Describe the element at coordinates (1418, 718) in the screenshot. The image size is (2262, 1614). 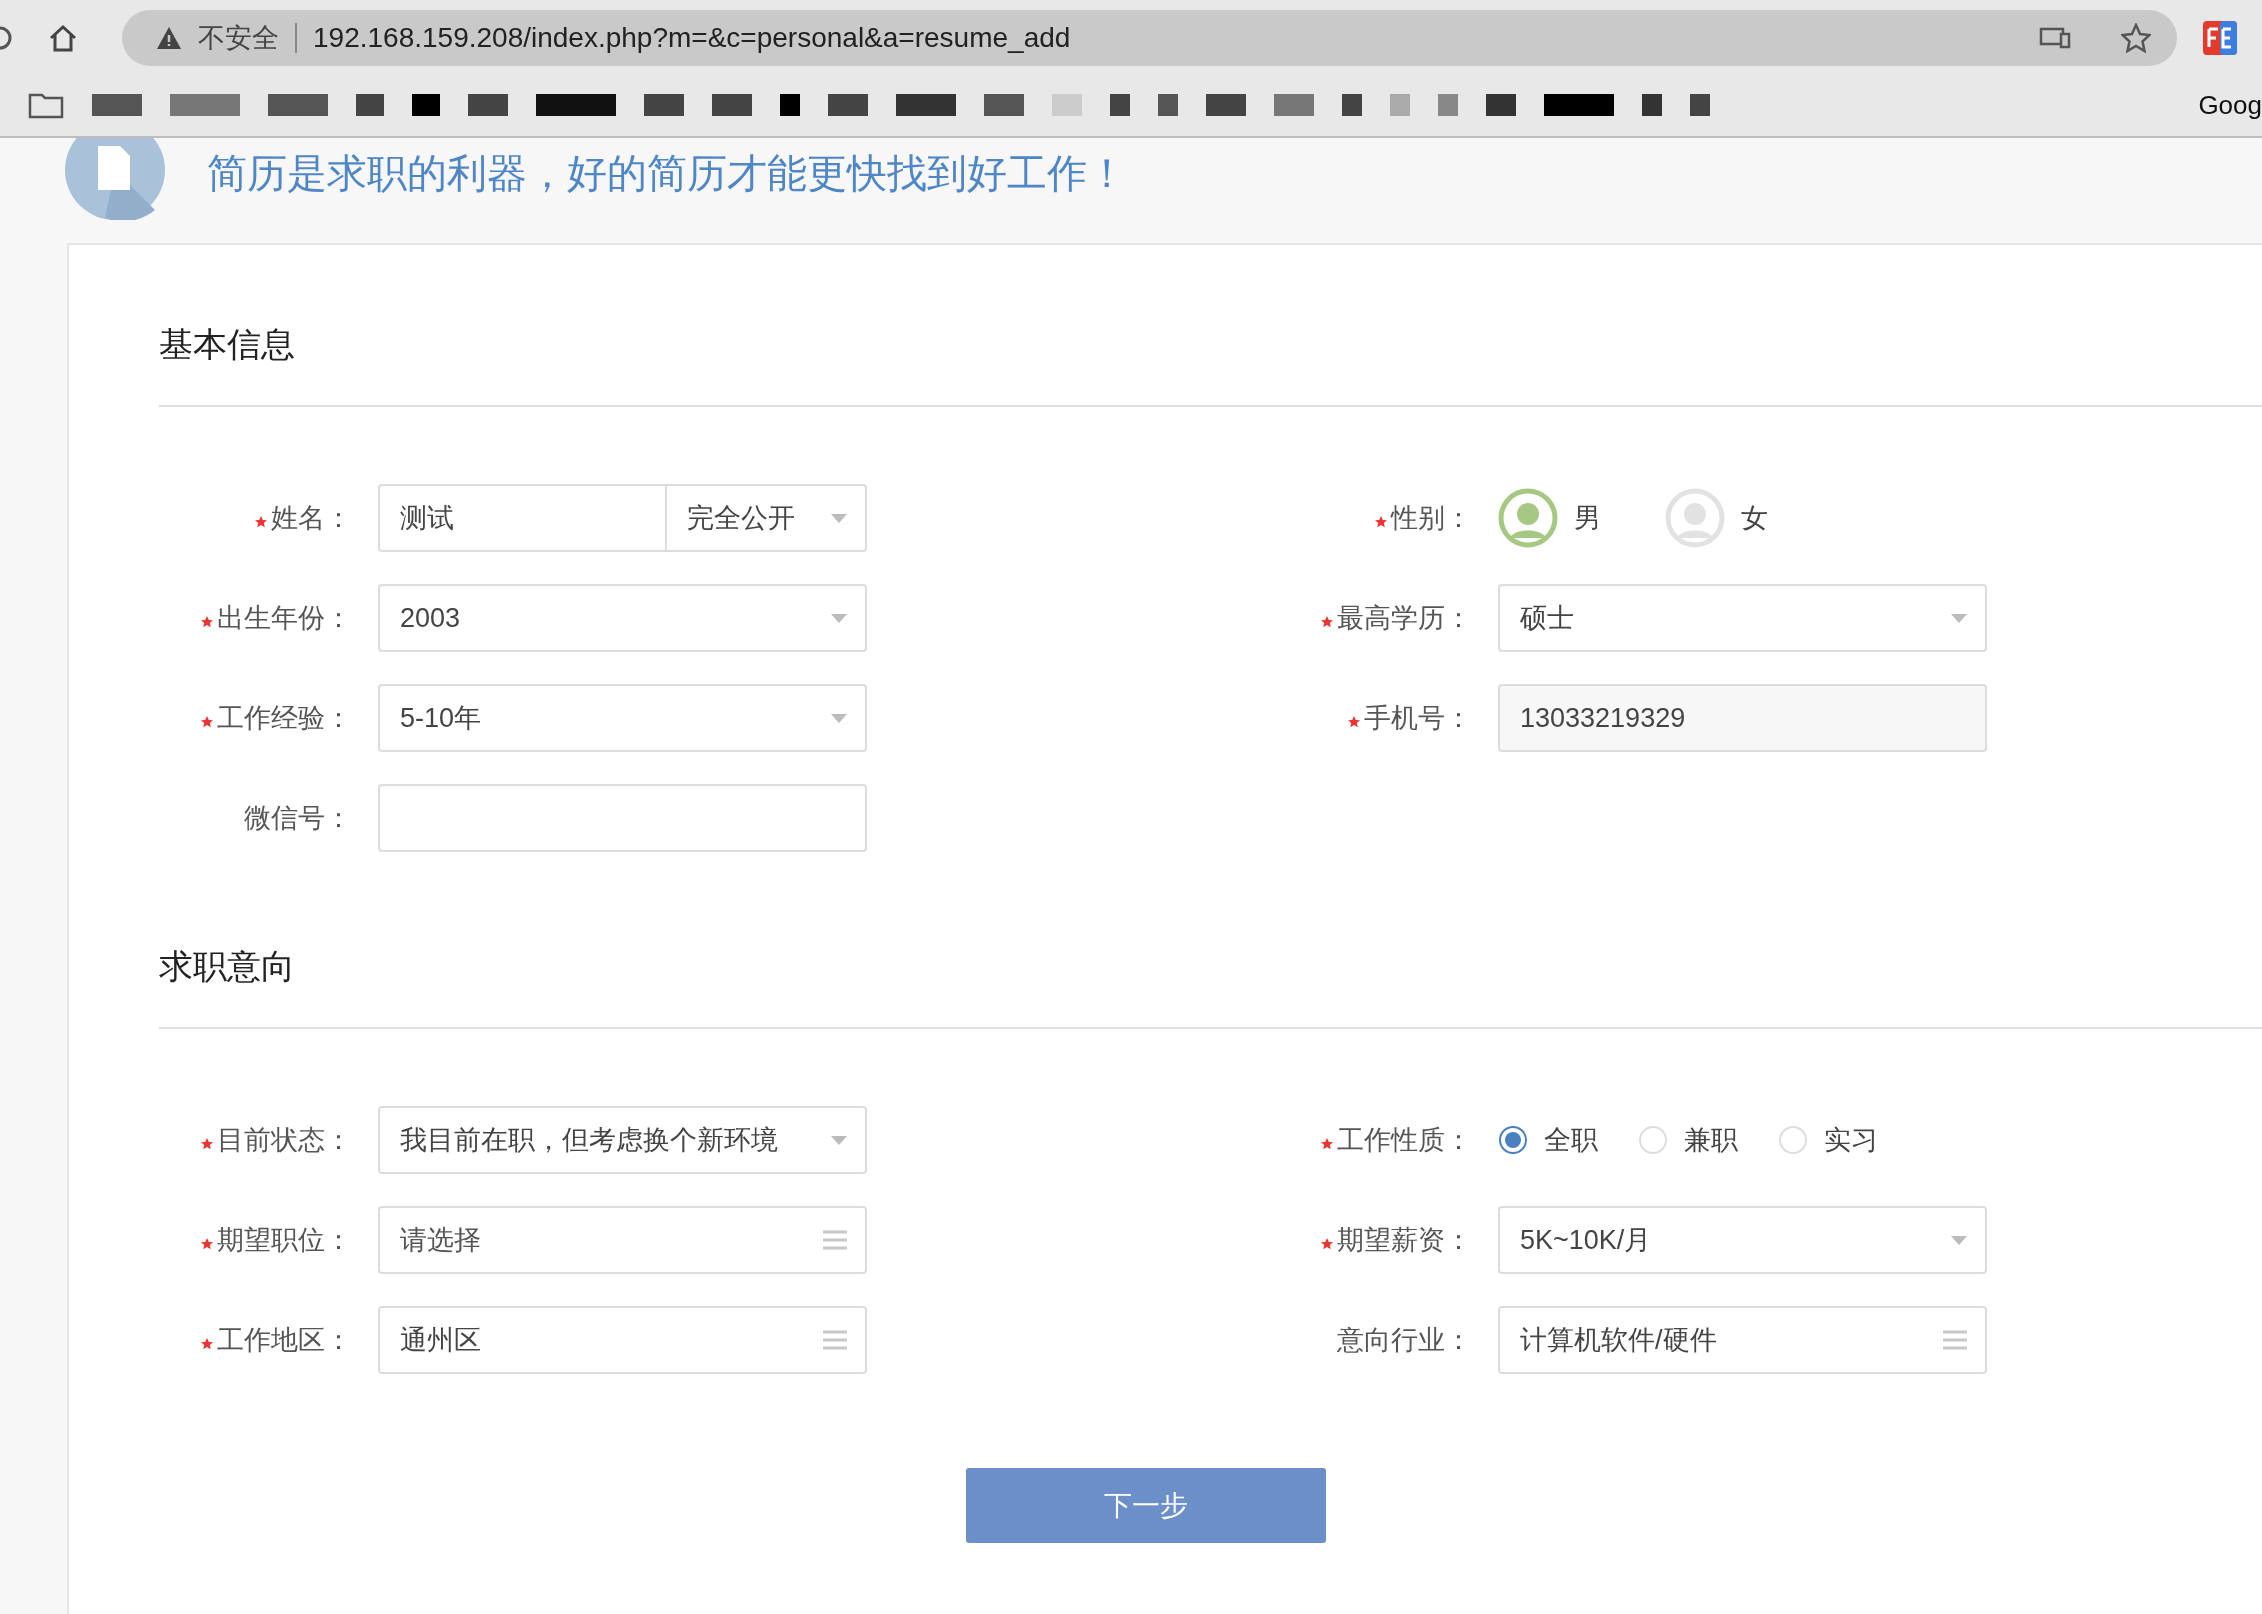
I see `field-label: 手机号：` at that location.